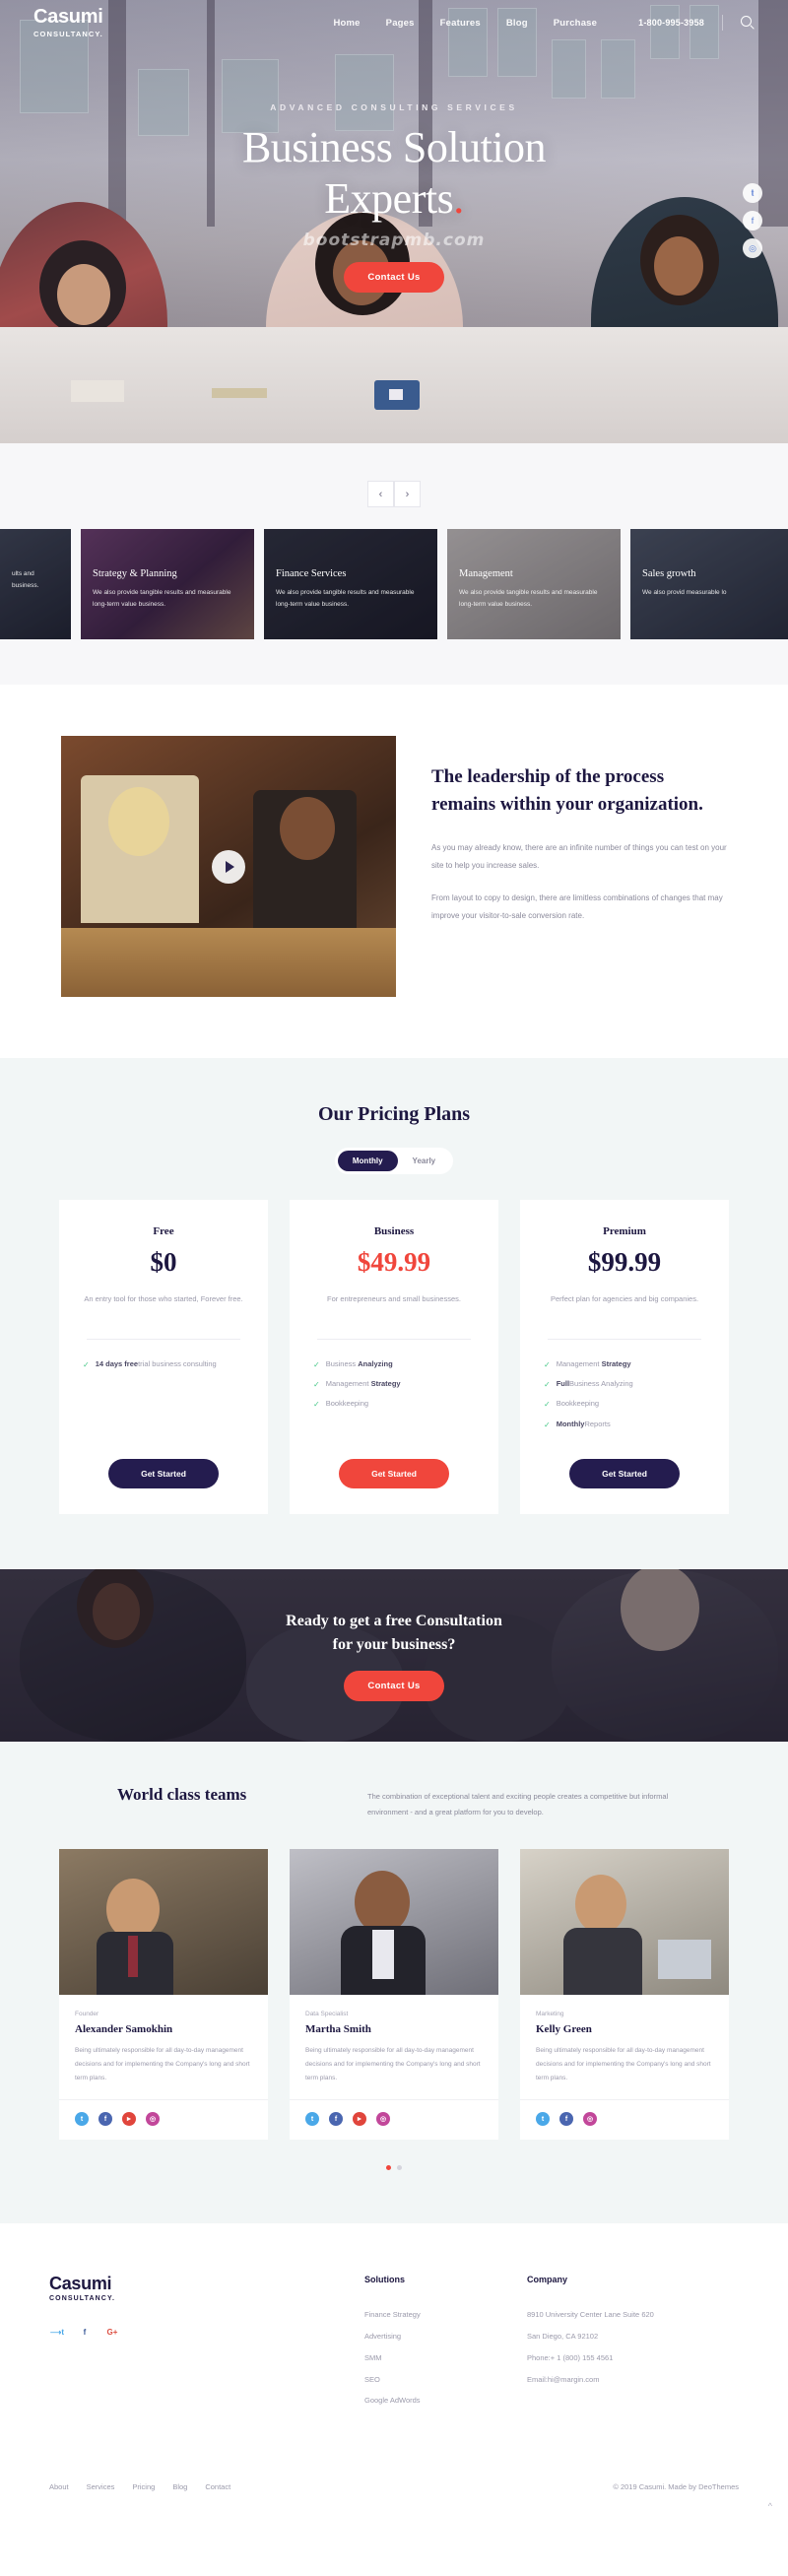 The height and width of the screenshot is (2576, 788). What do you see at coordinates (624, 1425) in the screenshot?
I see `plan-feature: ✓ MonthlyReports` at bounding box center [624, 1425].